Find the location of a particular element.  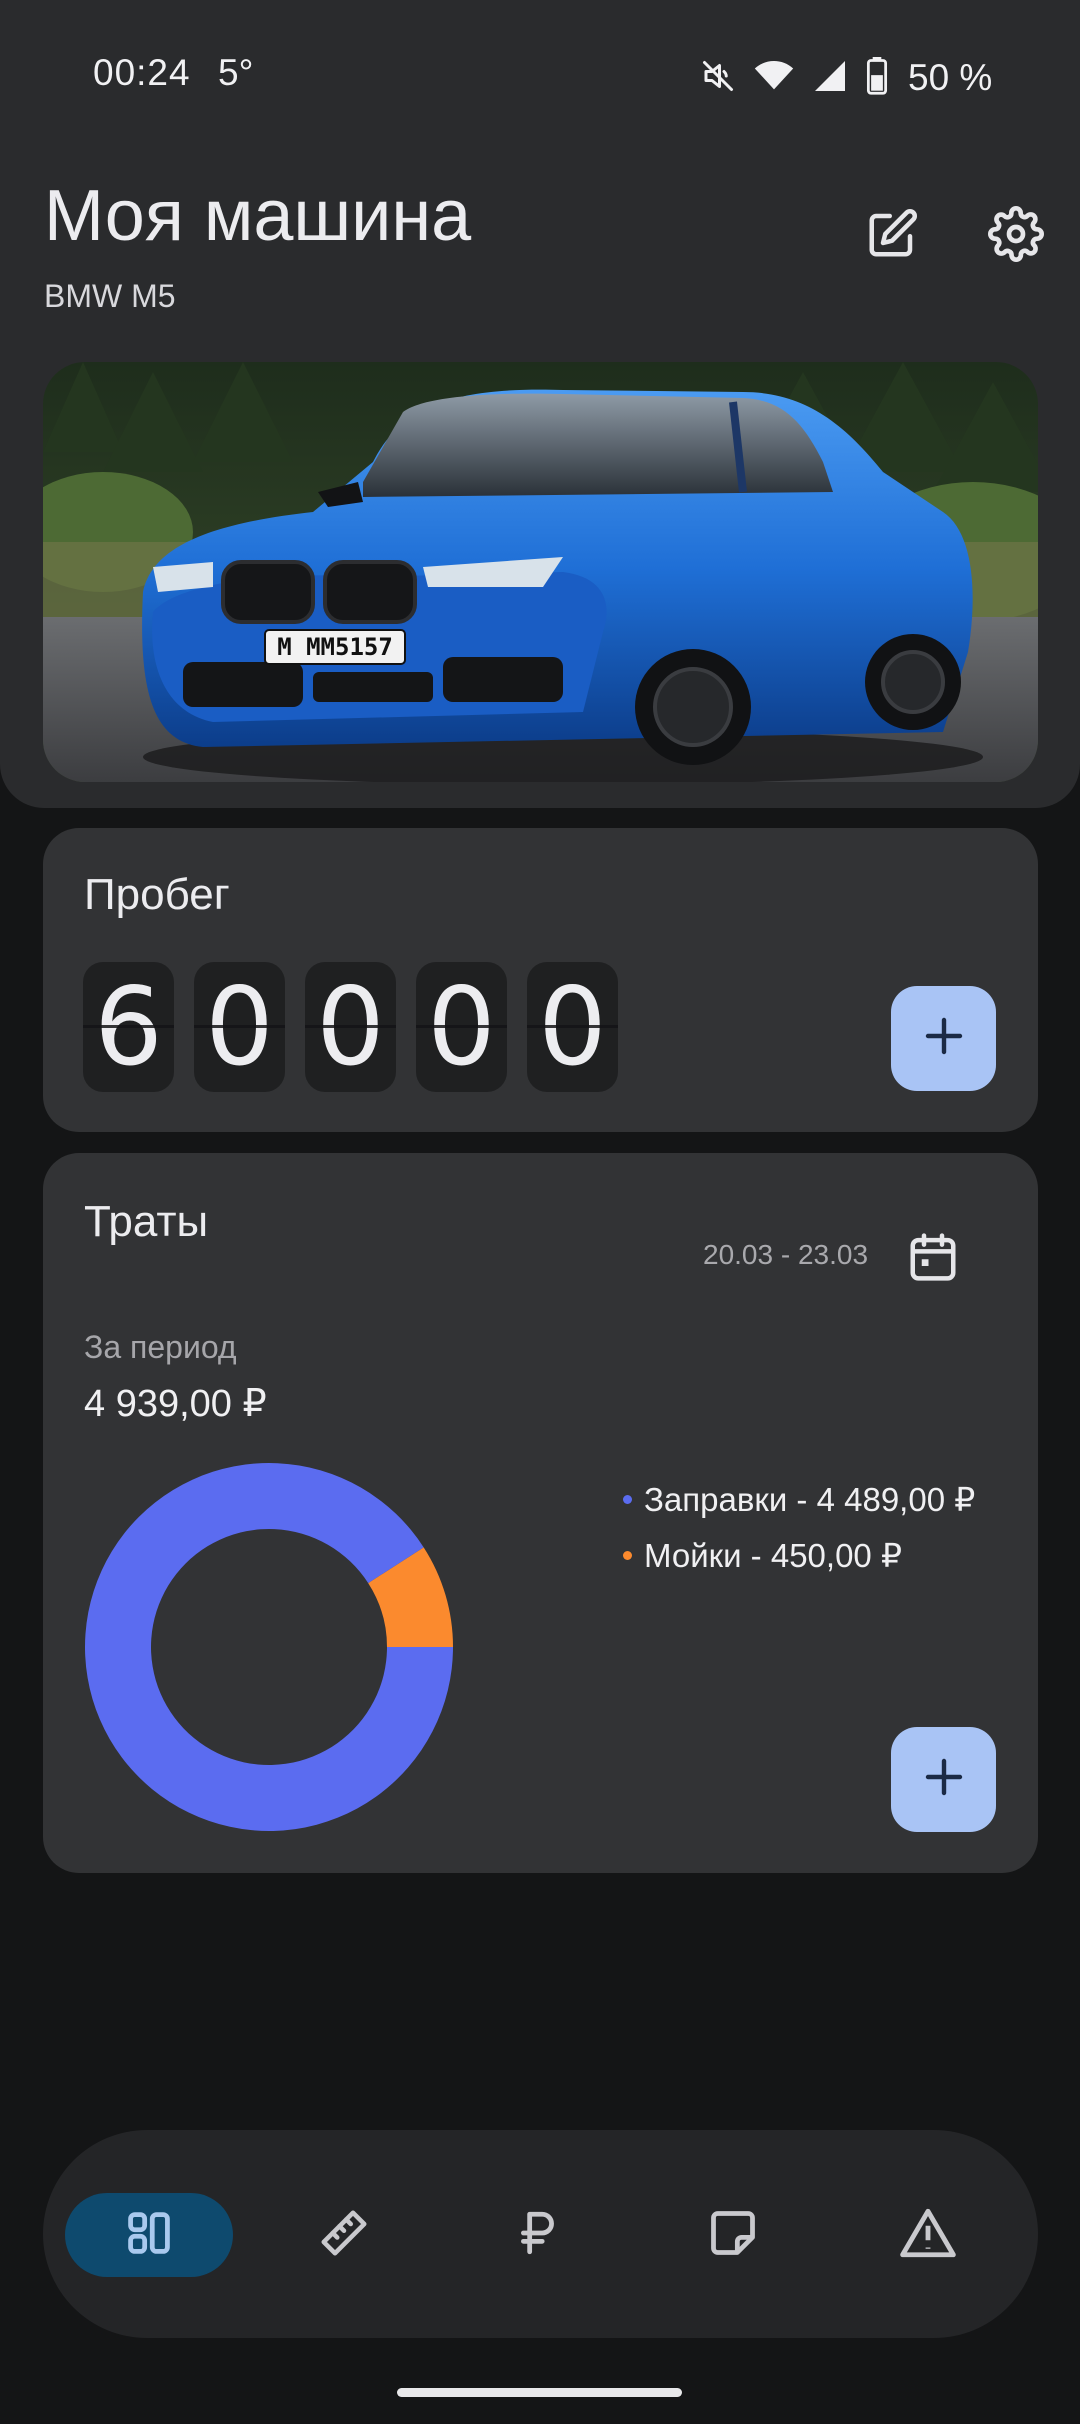

nav-item-warnings is located at coordinates (928, 2235).